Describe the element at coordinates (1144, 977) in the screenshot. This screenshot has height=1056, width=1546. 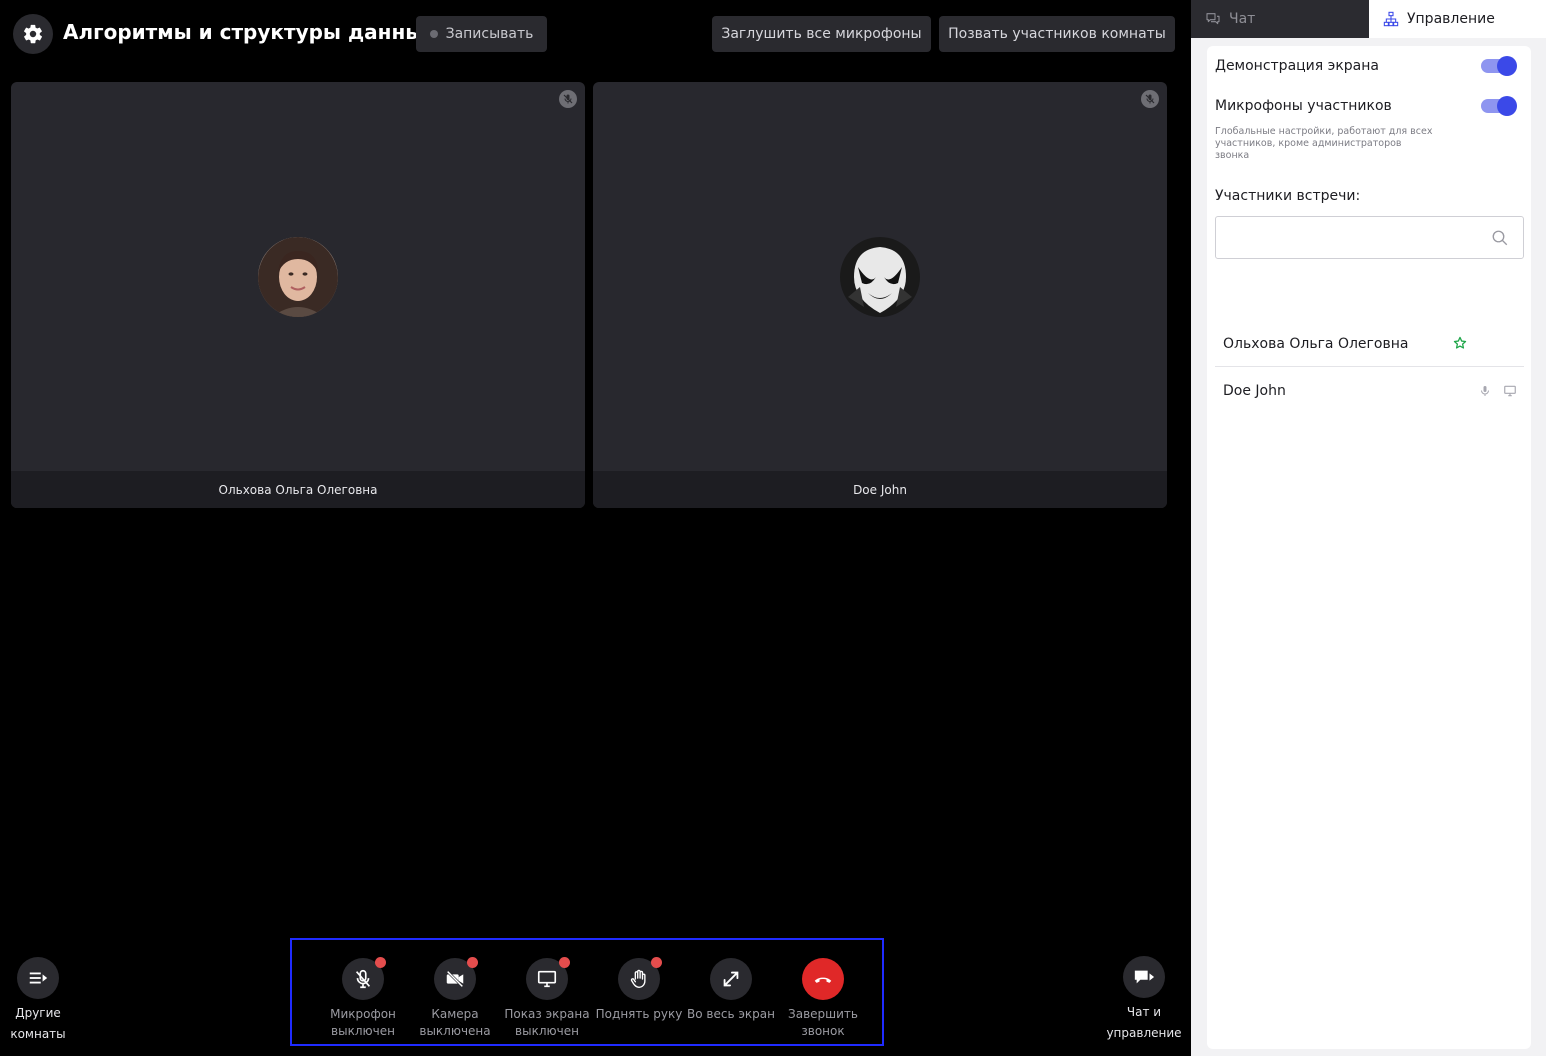
I see `chat-toggle-icon` at that location.